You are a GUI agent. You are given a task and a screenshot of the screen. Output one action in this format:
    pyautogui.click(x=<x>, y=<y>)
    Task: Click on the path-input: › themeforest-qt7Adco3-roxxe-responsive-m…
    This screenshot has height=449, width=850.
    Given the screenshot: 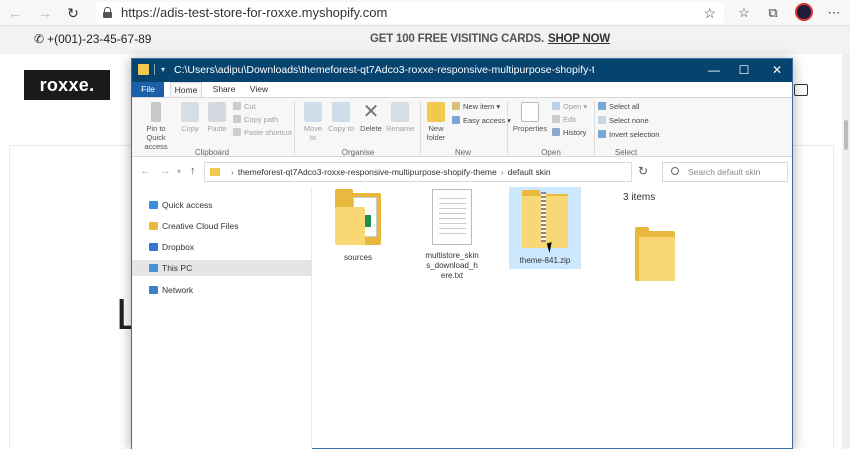 What is the action you would take?
    pyautogui.click(x=418, y=172)
    